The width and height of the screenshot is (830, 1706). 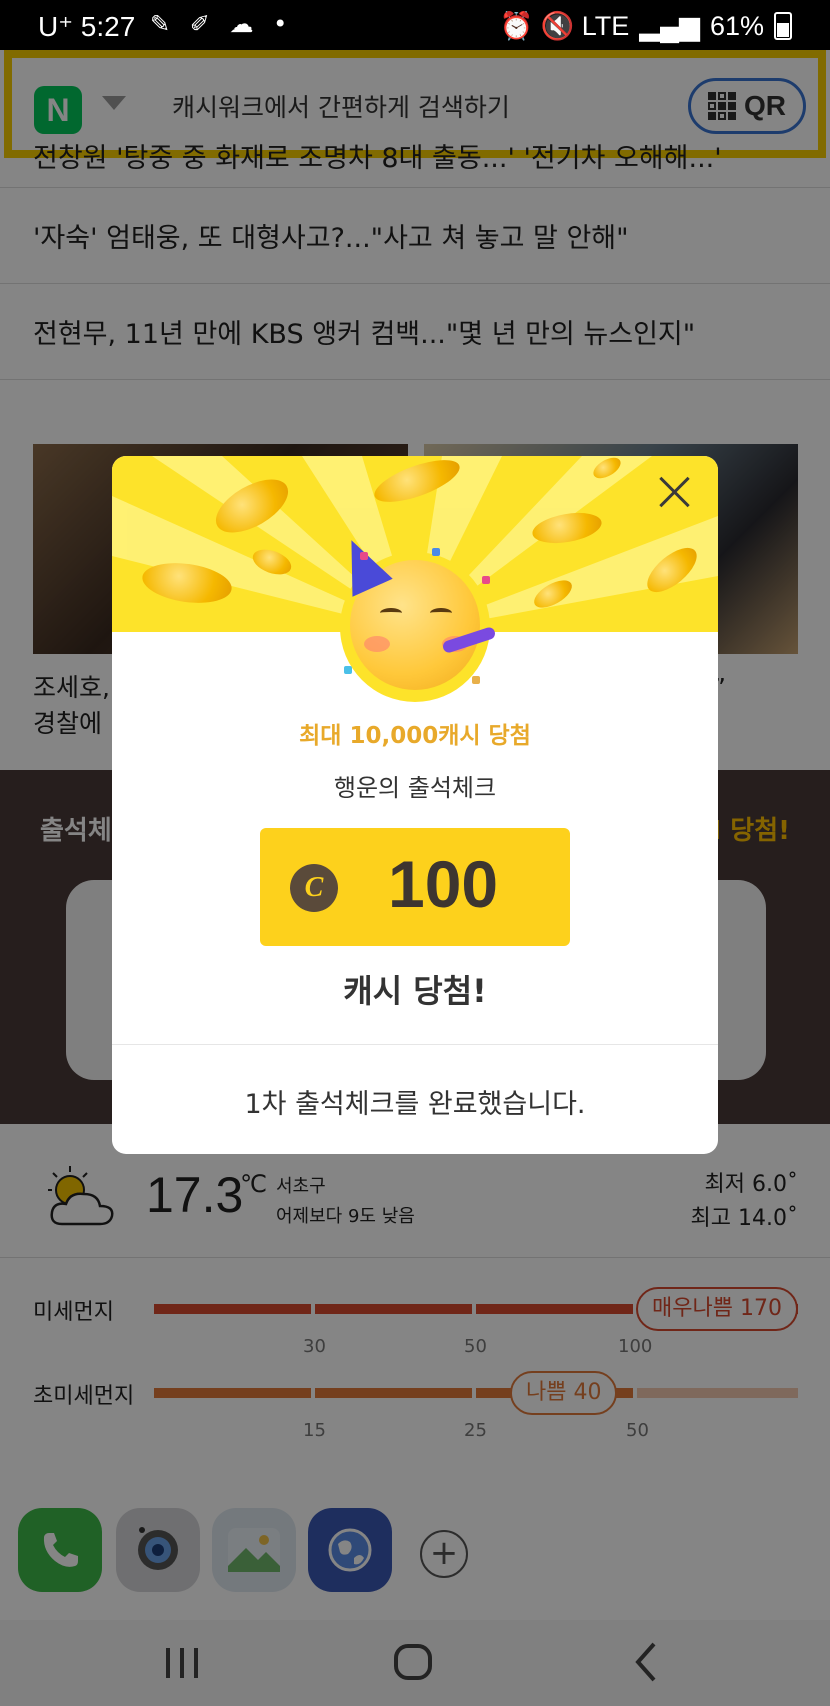 I want to click on reward-footer-message: 1차 출석체크를 완료했습니다., so click(x=415, y=1104).